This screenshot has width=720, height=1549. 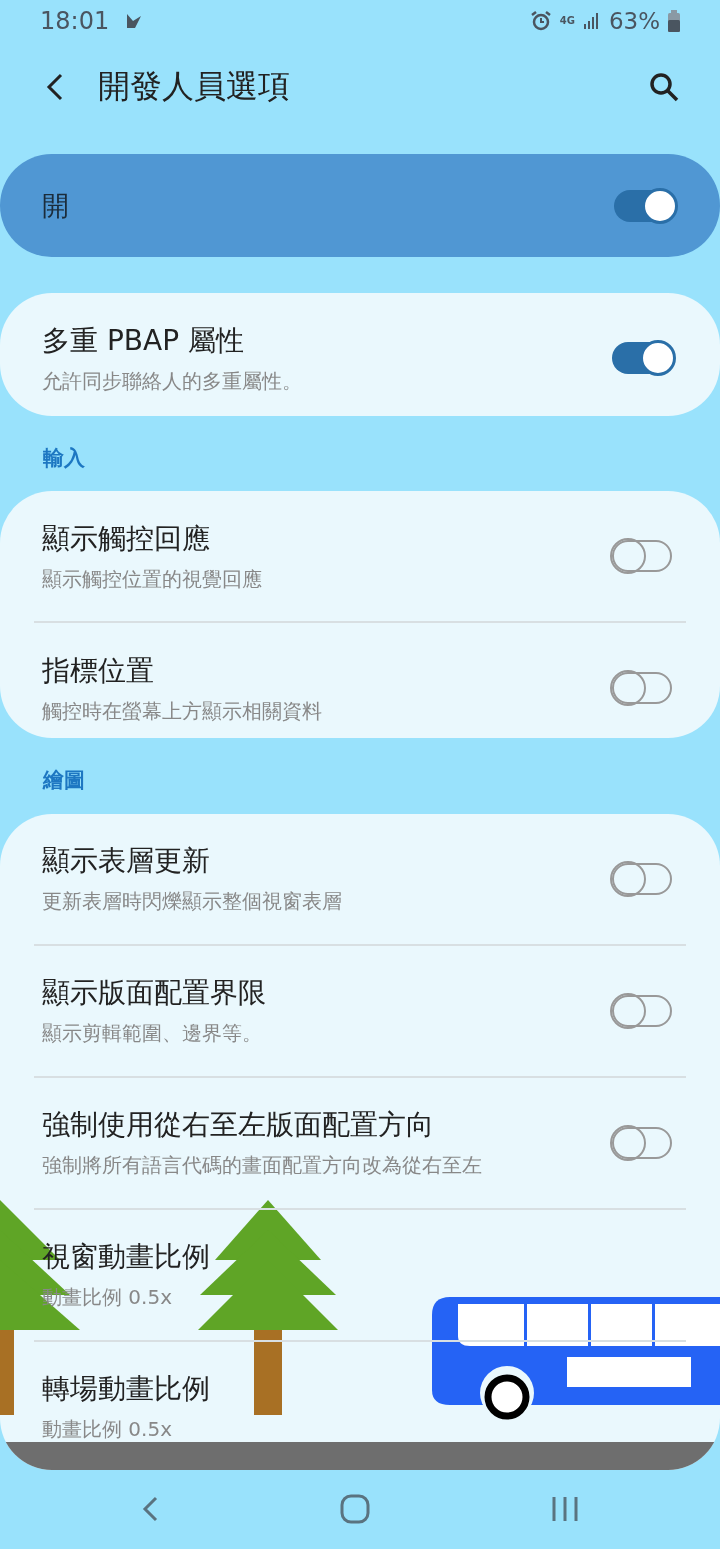 What do you see at coordinates (674, 20) in the screenshot?
I see `battery-icon` at bounding box center [674, 20].